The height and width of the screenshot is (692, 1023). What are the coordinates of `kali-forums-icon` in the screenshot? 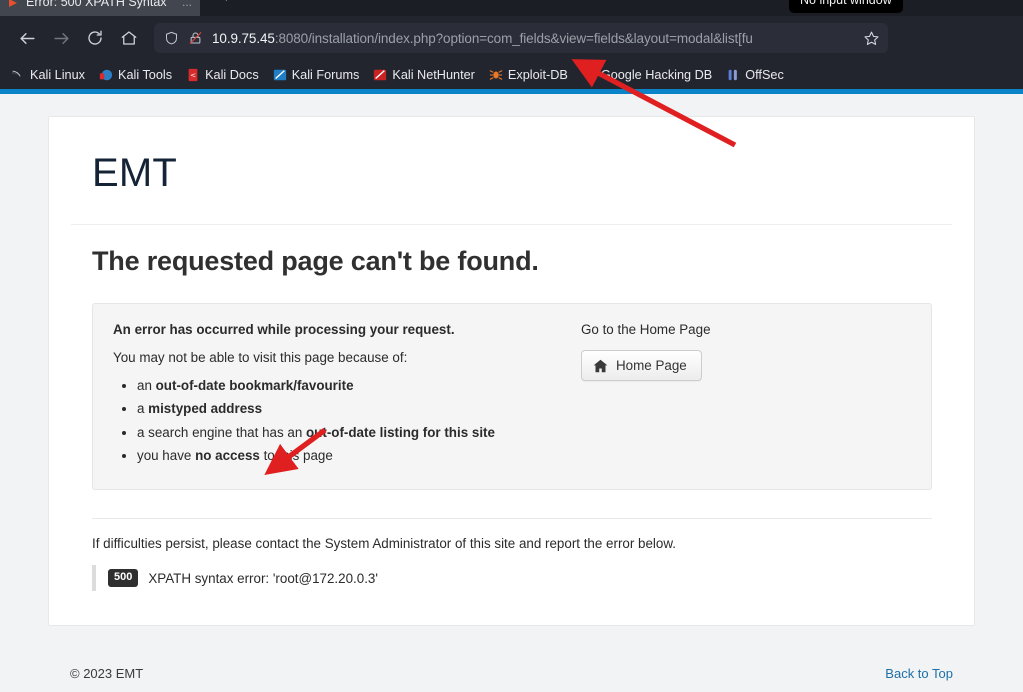 It's located at (280, 75).